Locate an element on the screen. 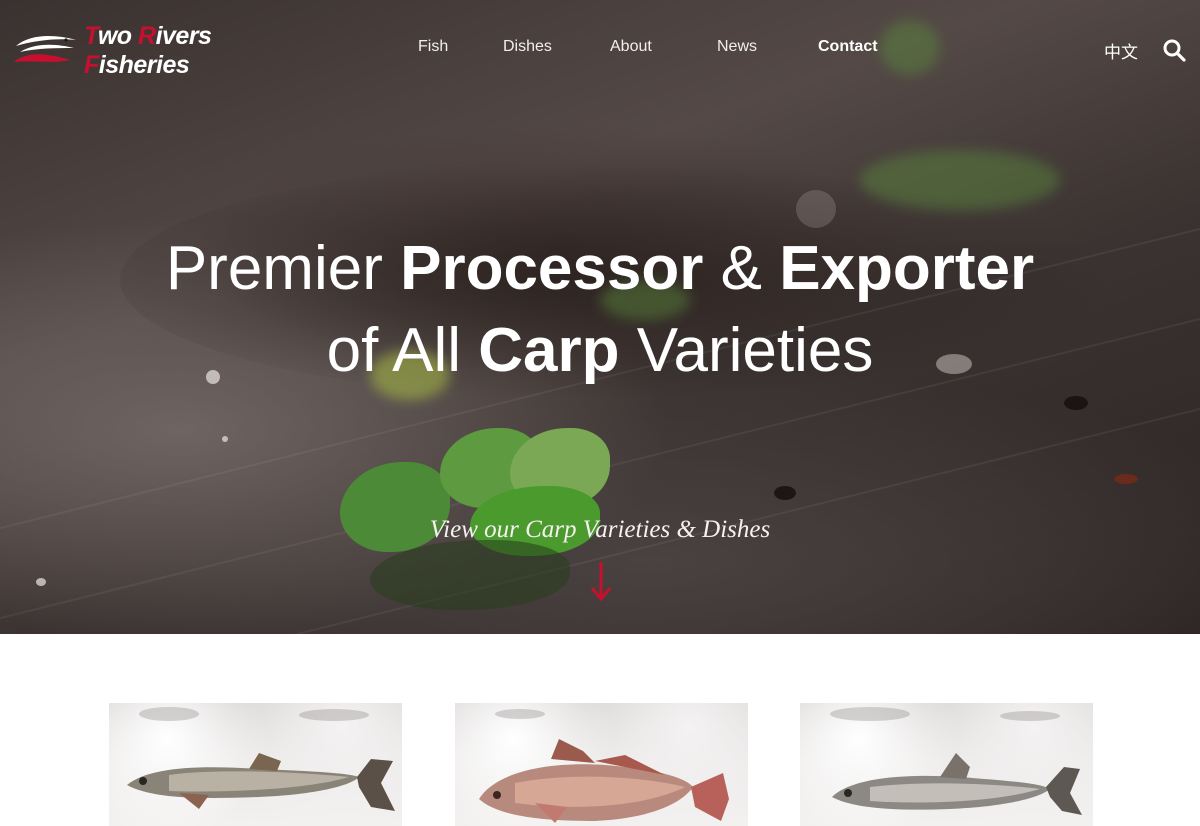  headline-line-1: Premier Processor & Exporter is located at coordinates (600, 269).